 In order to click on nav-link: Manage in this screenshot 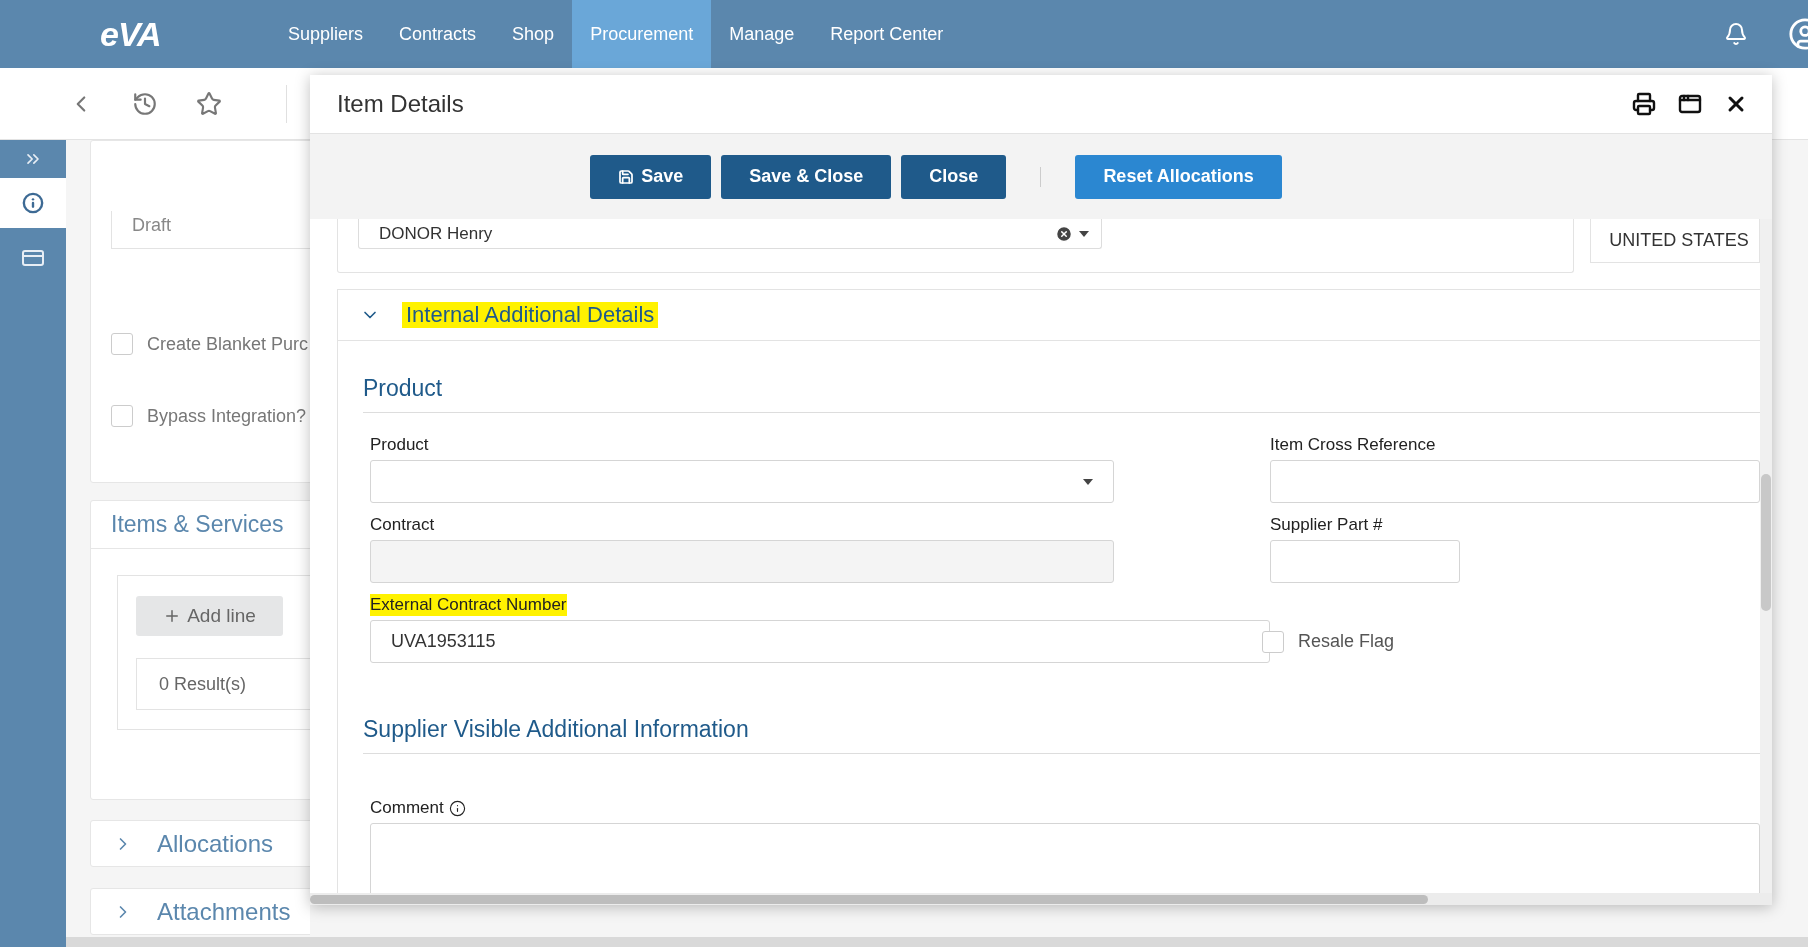, I will do `click(762, 34)`.